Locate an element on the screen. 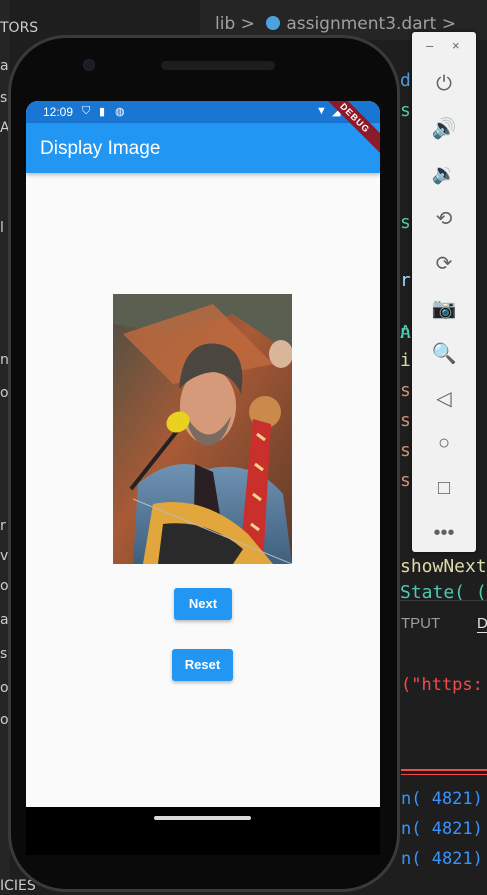 Image resolution: width=487 pixels, height=895 pixels. close-button: × is located at coordinates (456, 45).